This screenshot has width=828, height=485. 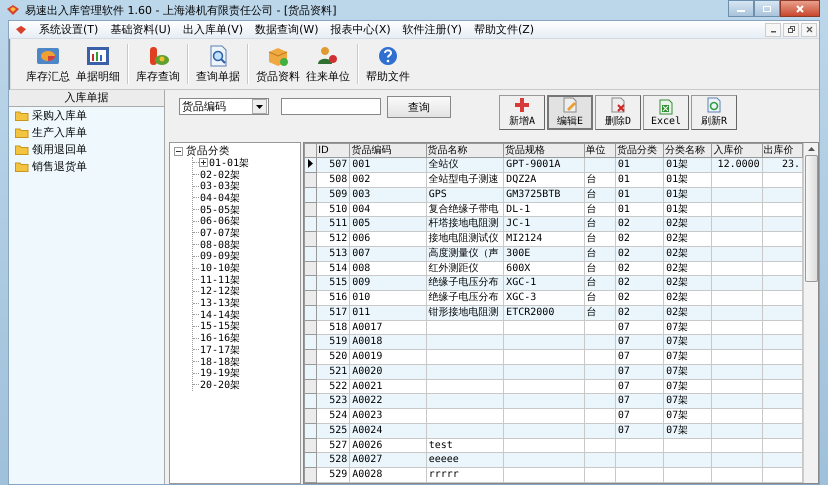 I want to click on column-header: 货品规格, so click(x=544, y=151).